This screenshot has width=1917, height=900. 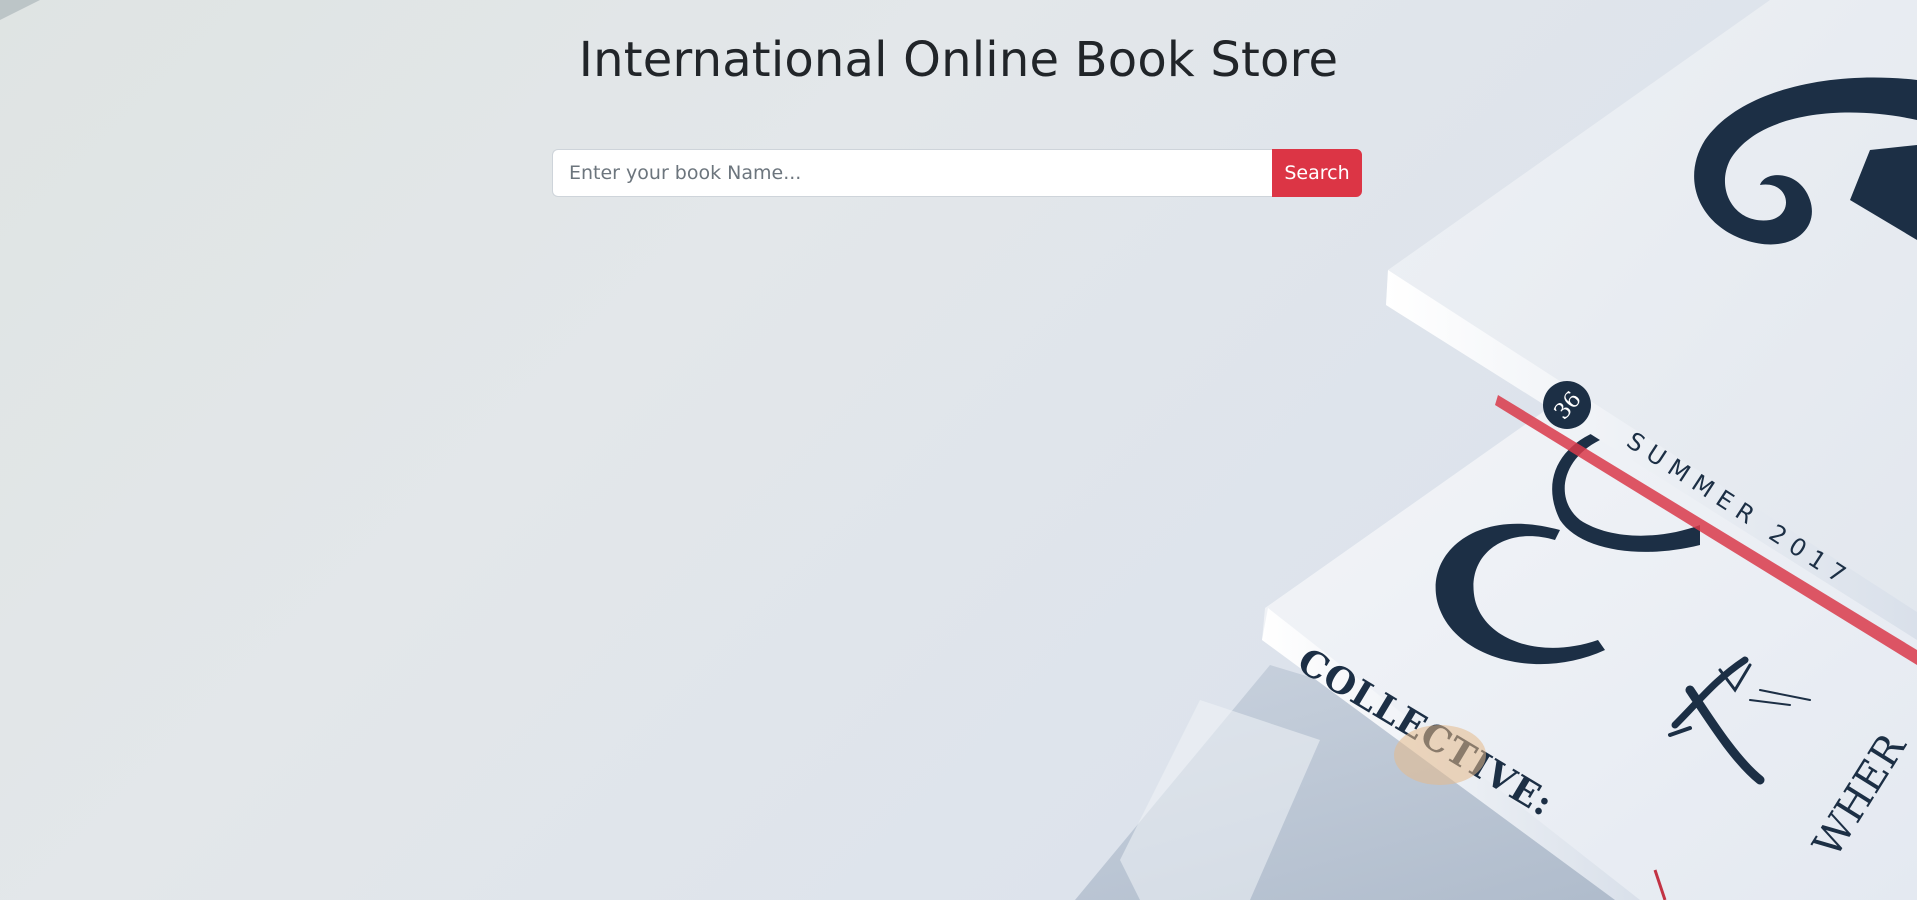 I want to click on page-title: International Online Book Store, so click(x=958, y=60).